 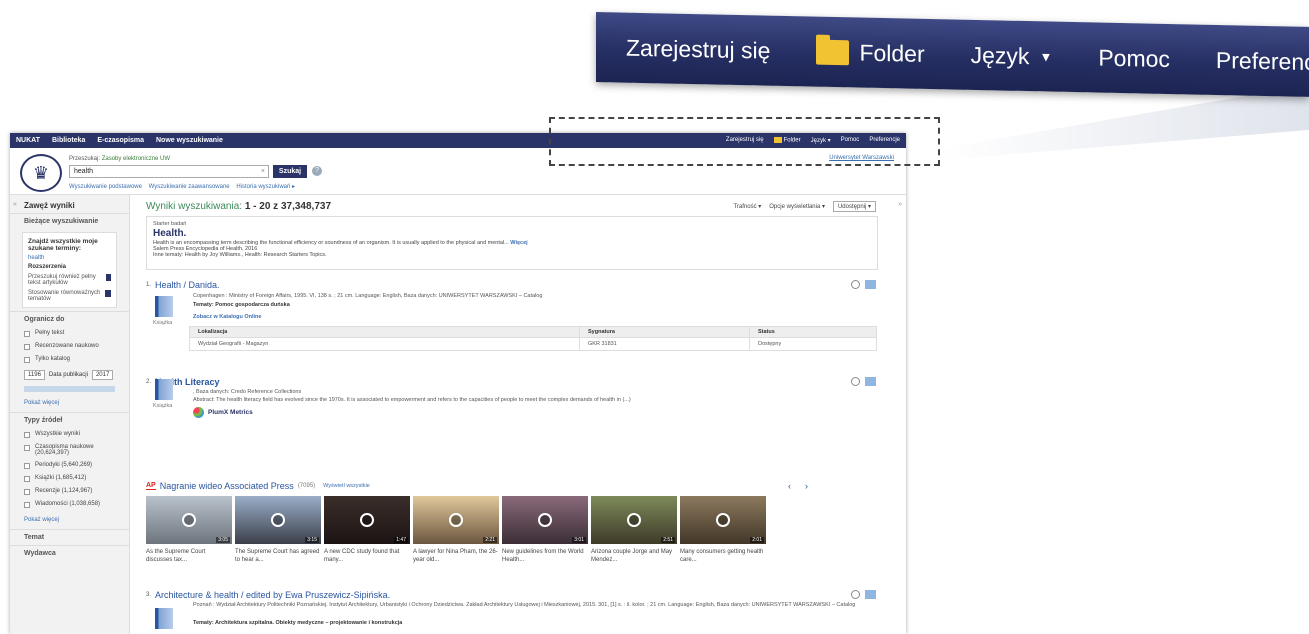 I want to click on collapse-right-icon: », so click(x=900, y=204).